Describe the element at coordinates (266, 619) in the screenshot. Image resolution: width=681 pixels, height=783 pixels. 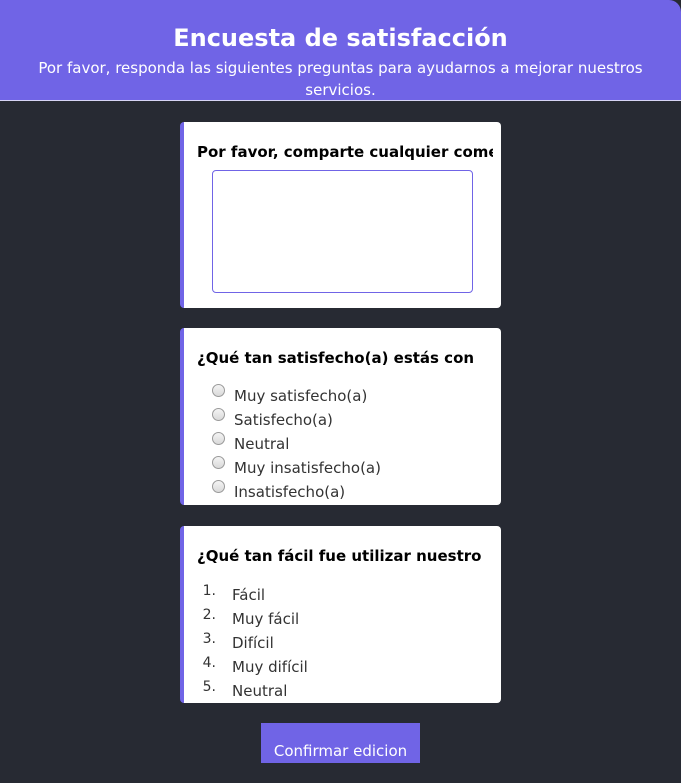
I see `list-label: Muy fácil` at that location.